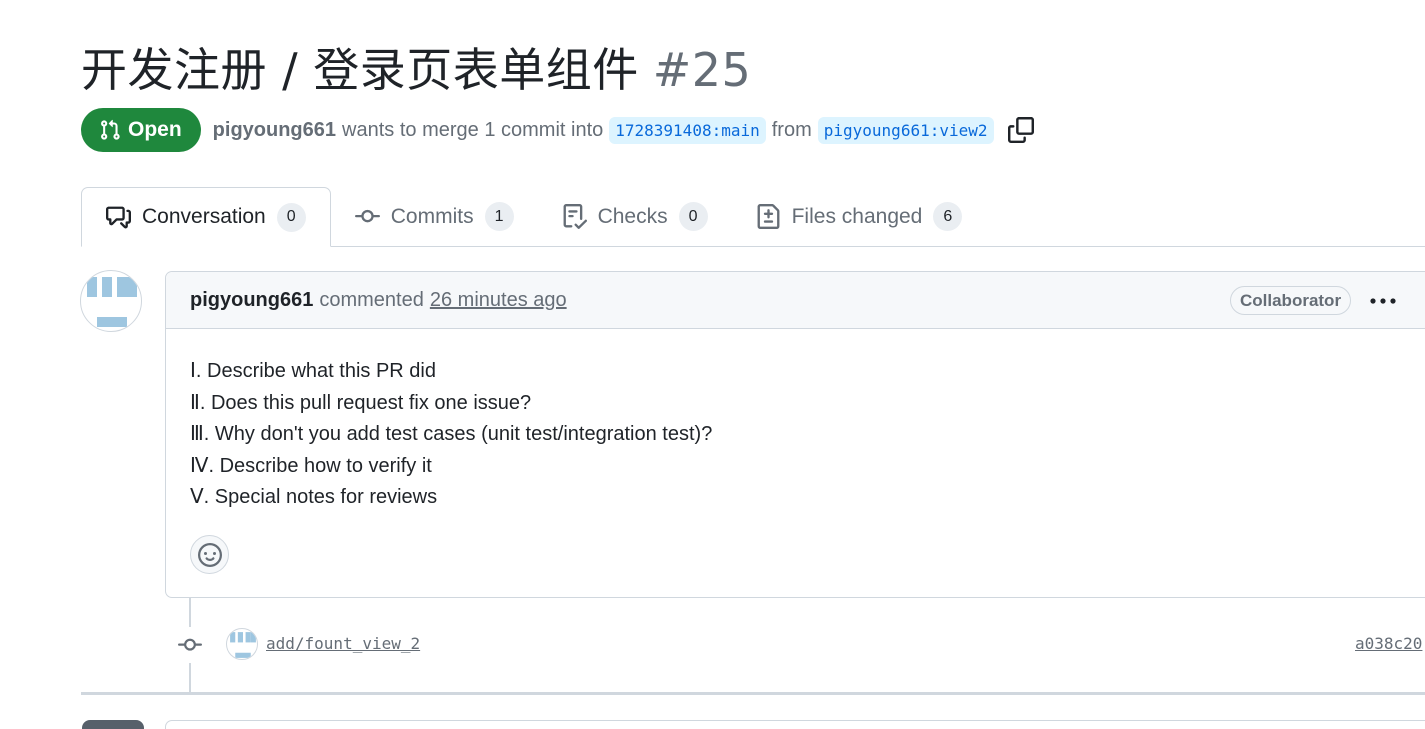 Image resolution: width=1425 pixels, height=729 pixels. I want to click on kebab-horizontal-icon, so click(1383, 301).